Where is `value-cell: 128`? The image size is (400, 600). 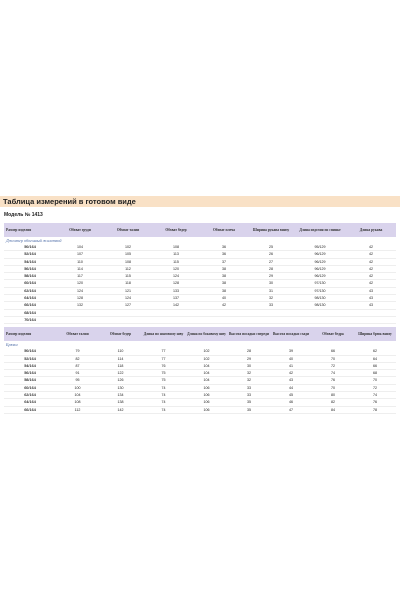
value-cell: 128 is located at coordinates (176, 283).